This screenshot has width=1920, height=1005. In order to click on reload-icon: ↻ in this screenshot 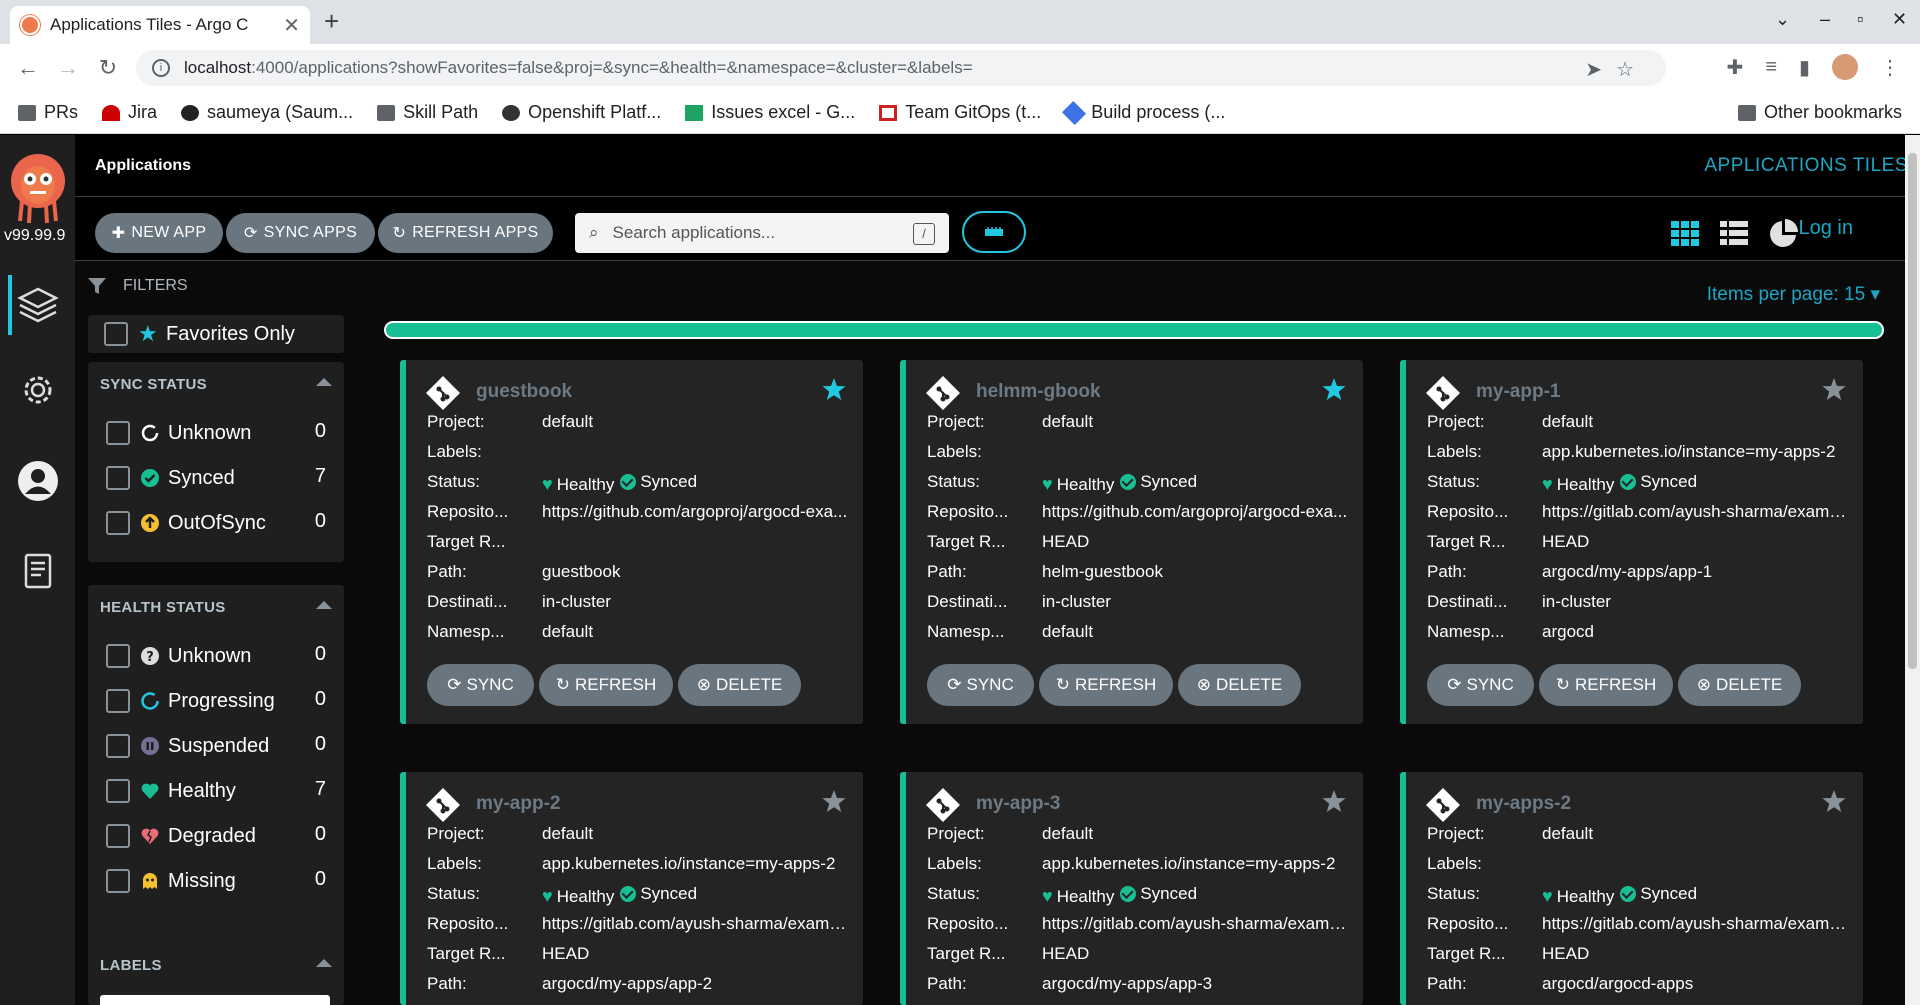, I will do `click(108, 68)`.